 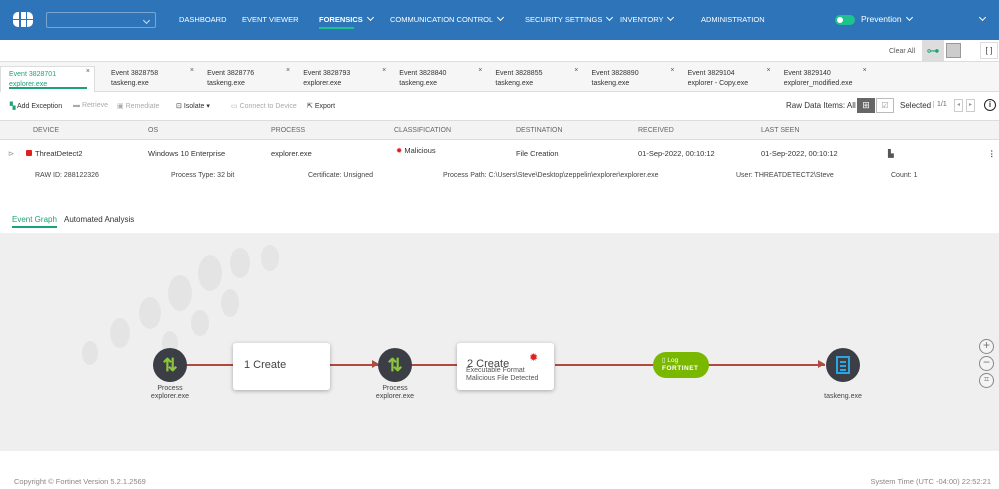 I want to click on next-page-button: ▸, so click(x=970, y=105).